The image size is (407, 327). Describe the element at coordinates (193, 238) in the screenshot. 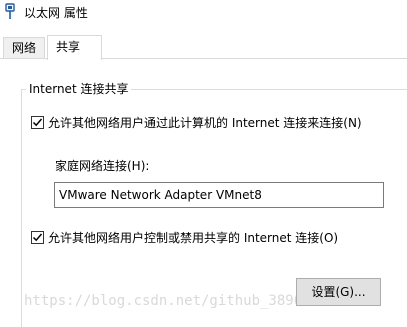

I see `allow-control-label: 允许其他网络用户控制或禁用共享的 Internet 连接(O)` at that location.